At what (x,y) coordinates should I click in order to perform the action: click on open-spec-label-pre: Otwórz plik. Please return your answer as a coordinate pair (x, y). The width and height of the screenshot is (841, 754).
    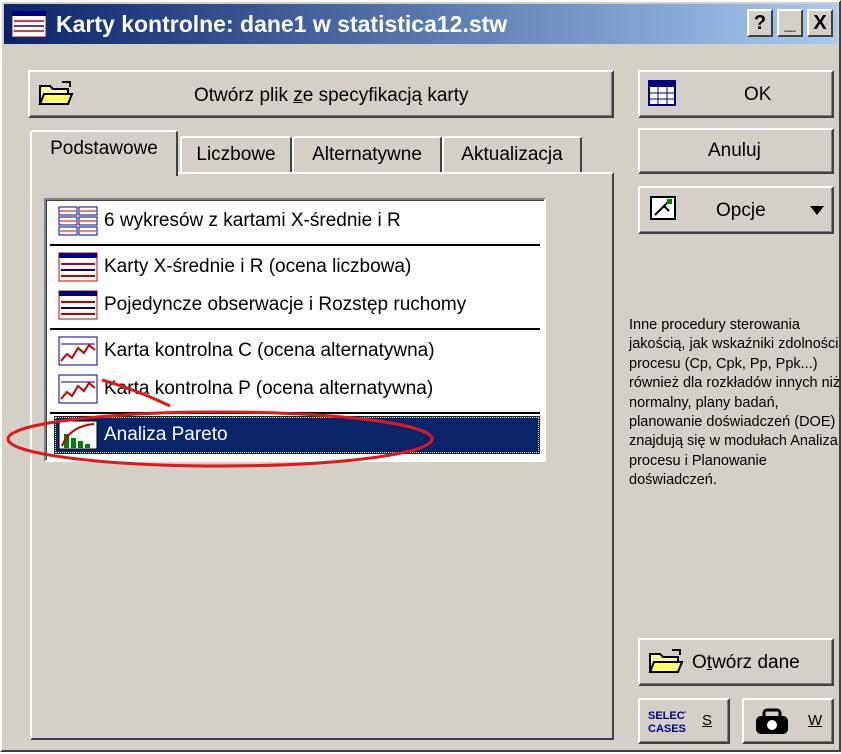
    Looking at the image, I should click on (244, 95).